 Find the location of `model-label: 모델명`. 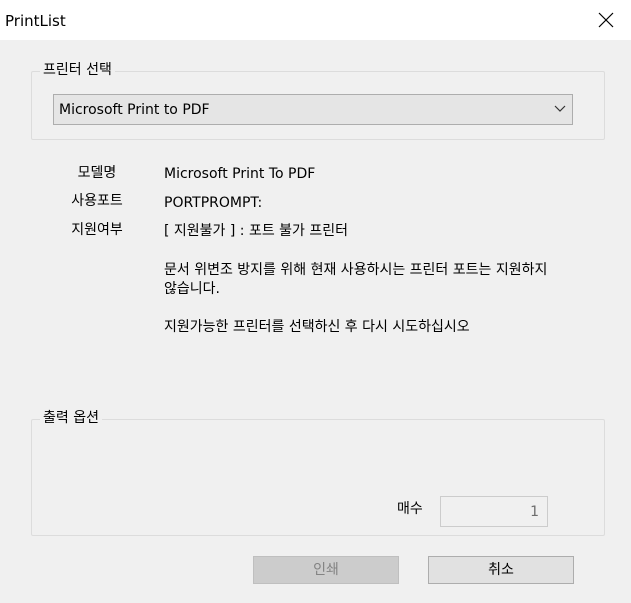

model-label: 모델명 is located at coordinates (97, 173).